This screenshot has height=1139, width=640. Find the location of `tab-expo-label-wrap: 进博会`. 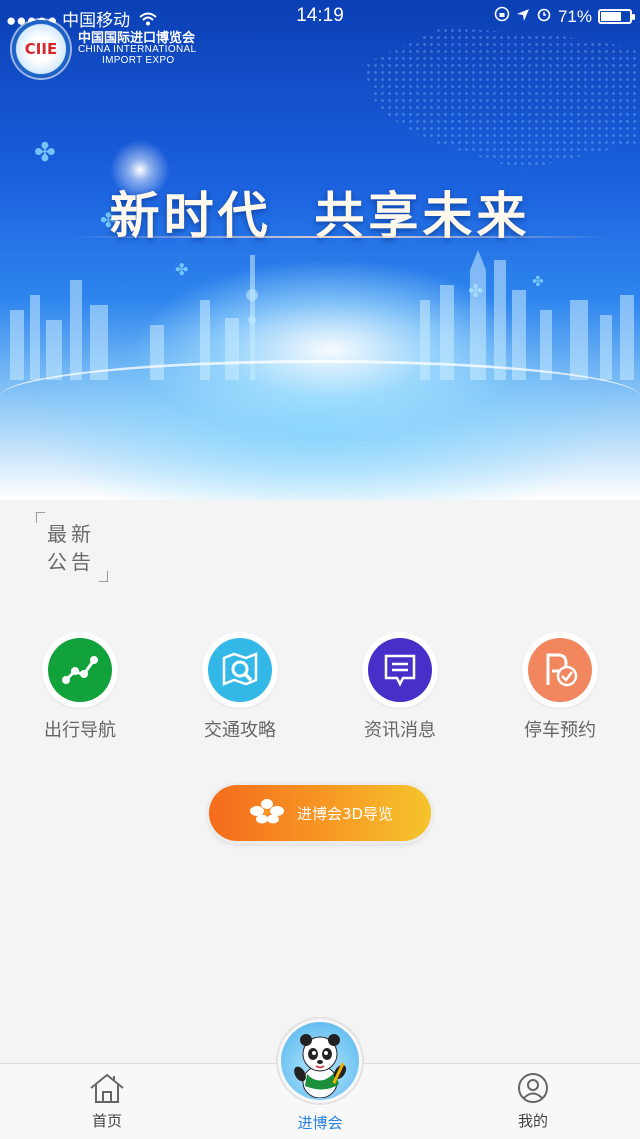

tab-expo-label-wrap: 进博会 is located at coordinates (320, 1121).